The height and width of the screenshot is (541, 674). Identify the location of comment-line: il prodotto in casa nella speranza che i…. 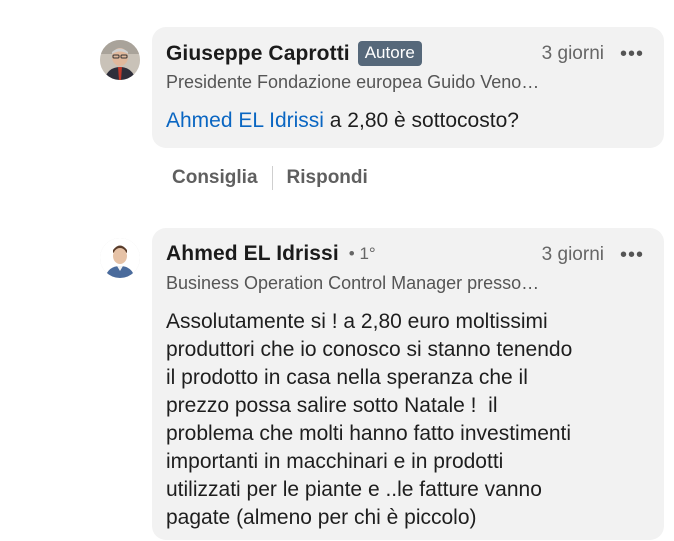
(347, 377).